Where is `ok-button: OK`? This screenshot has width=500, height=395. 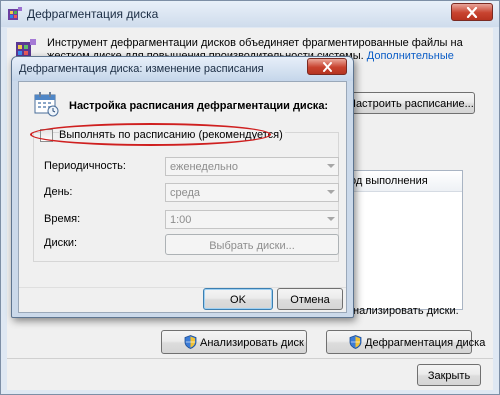
ok-button: OK is located at coordinates (238, 299).